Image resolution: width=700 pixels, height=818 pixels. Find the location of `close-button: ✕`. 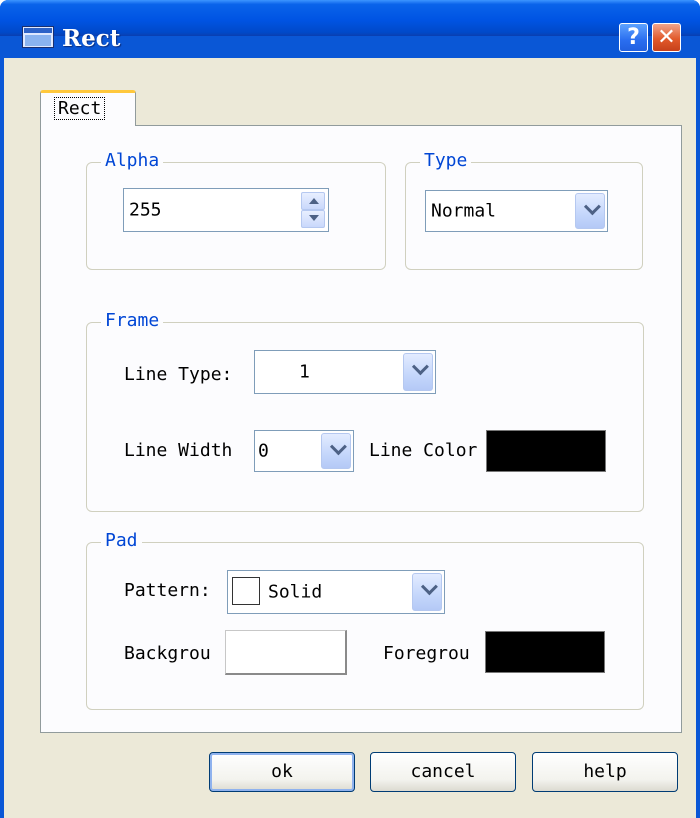

close-button: ✕ is located at coordinates (666, 37).